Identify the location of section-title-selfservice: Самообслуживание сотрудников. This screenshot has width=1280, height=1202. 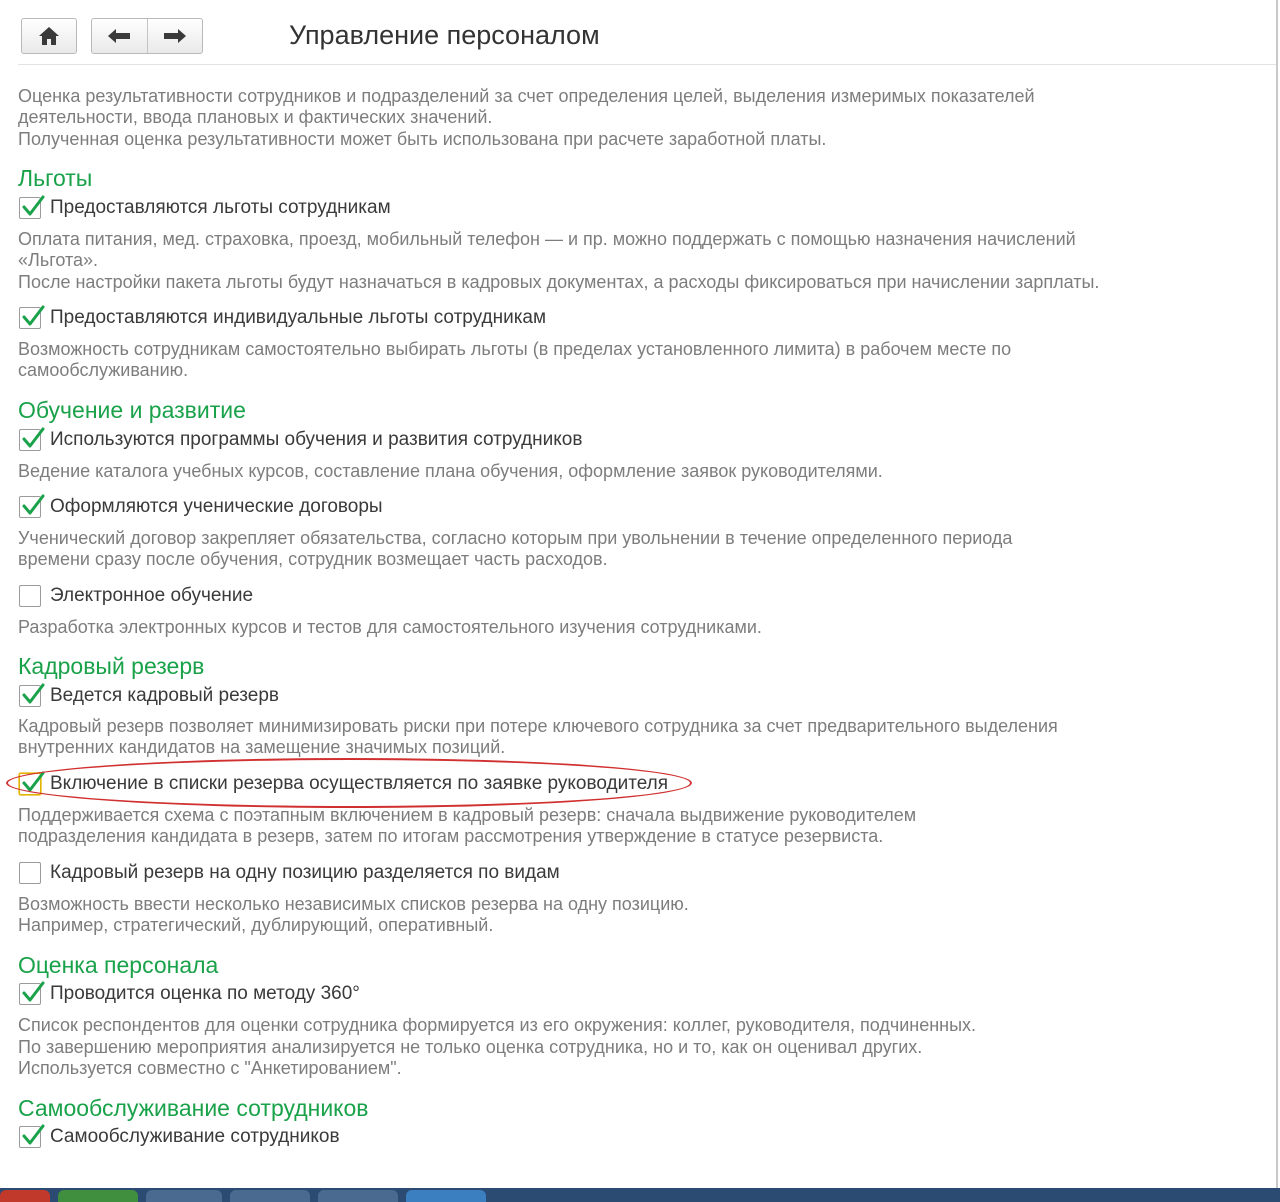
(193, 1108).